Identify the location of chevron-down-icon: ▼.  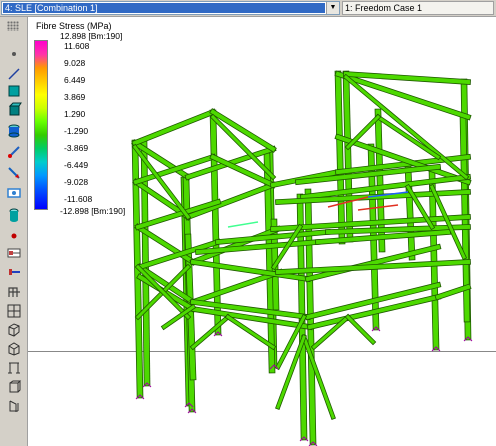
(332, 8).